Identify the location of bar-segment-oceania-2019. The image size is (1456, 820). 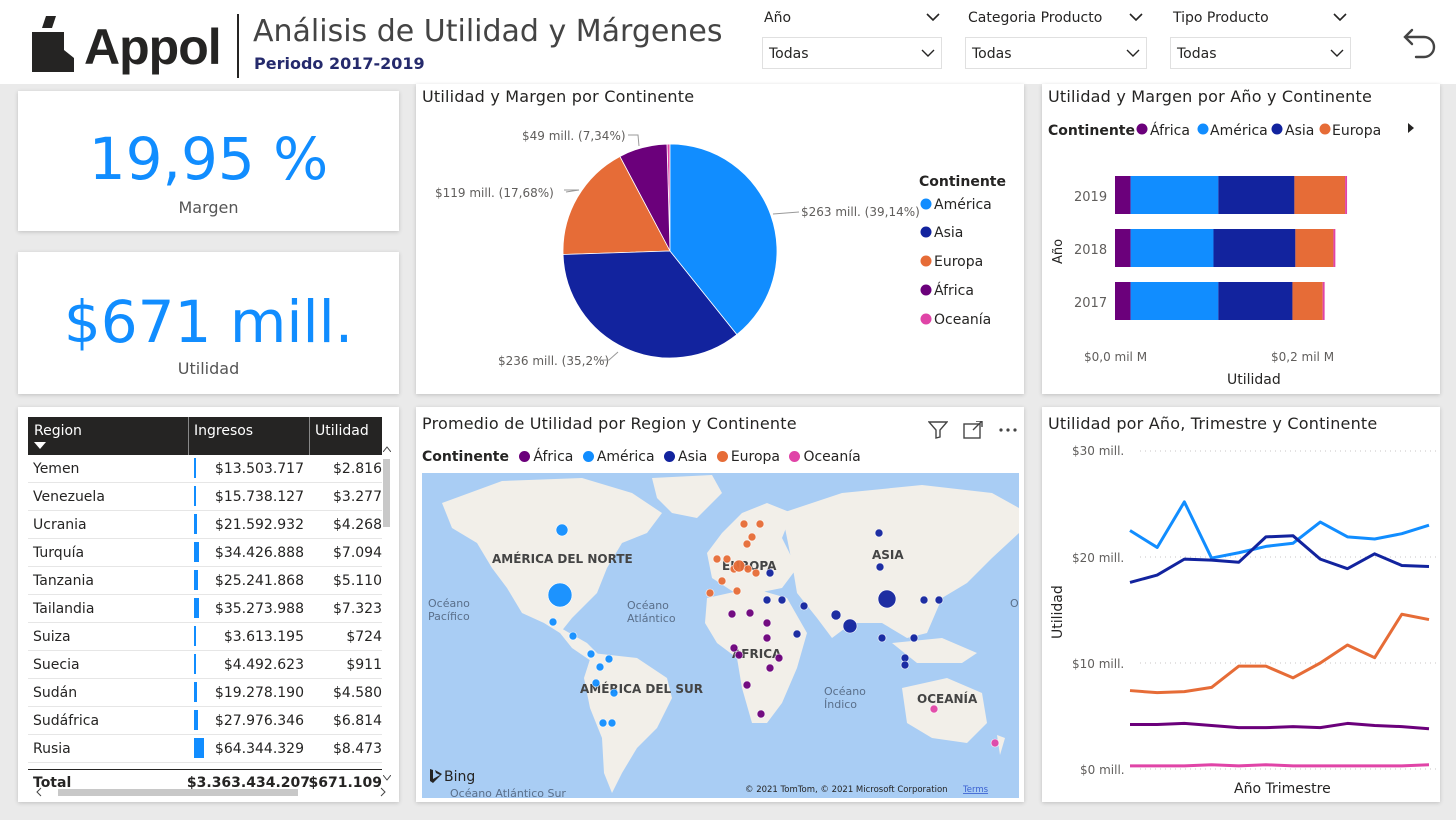
(1346, 195).